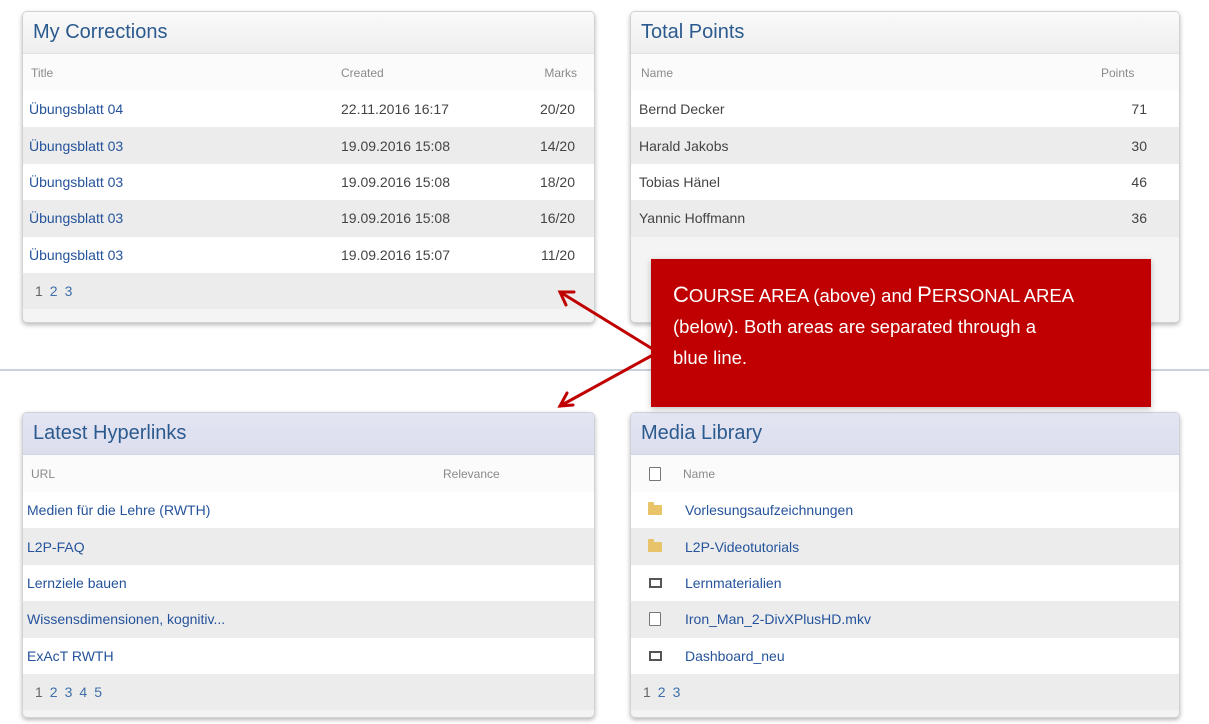 This screenshot has width=1209, height=724. Describe the element at coordinates (1139, 218) in the screenshot. I see `student-points: 36` at that location.